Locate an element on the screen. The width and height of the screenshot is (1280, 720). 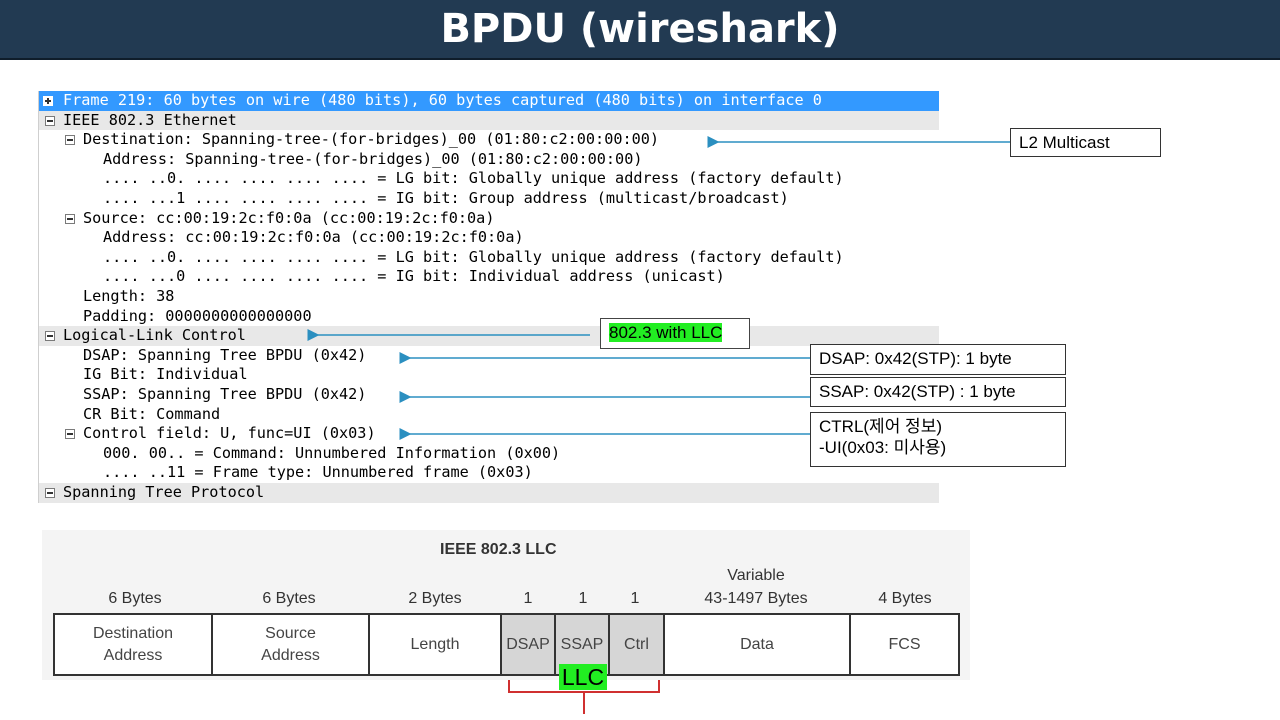
note-dsap: DSAP: 0x42(STP): 1 byte is located at coordinates (938, 359).